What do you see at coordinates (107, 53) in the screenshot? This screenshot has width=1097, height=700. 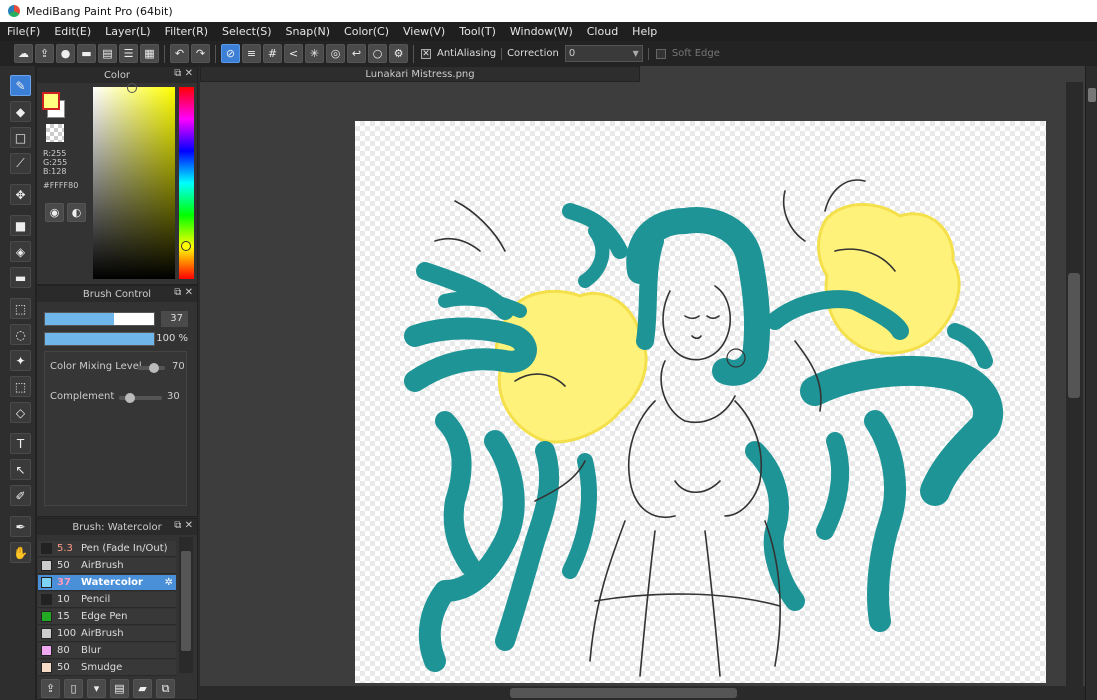 I see `page-icon: ▤` at bounding box center [107, 53].